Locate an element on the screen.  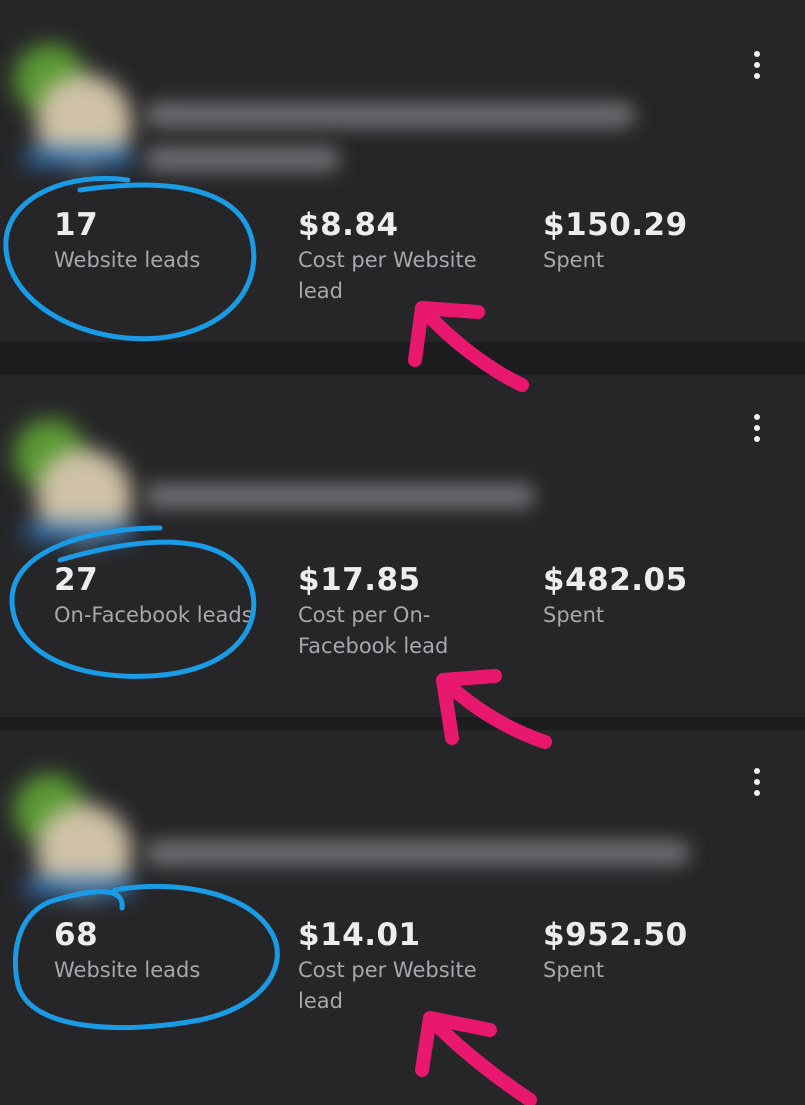
cost-per-lead-metric: $14.01 Cost per Website lead is located at coordinates (405, 966).